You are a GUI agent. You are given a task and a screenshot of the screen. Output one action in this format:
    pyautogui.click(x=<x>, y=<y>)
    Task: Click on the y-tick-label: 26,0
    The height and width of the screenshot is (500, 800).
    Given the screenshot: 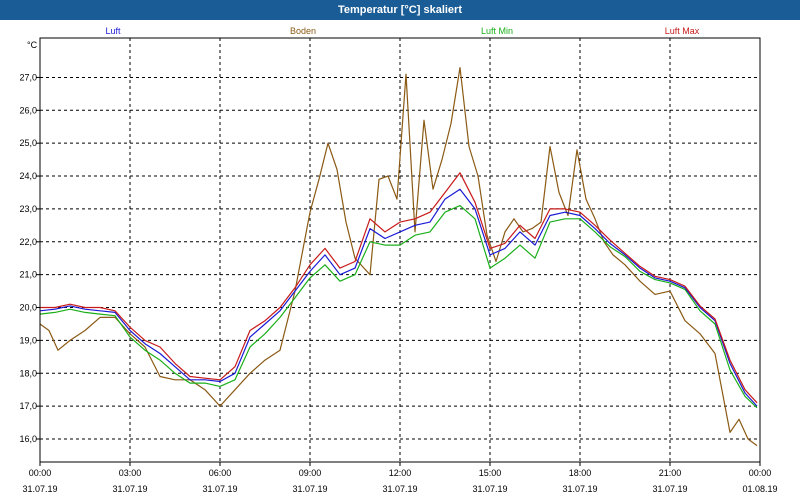 What is the action you would take?
    pyautogui.click(x=28, y=110)
    